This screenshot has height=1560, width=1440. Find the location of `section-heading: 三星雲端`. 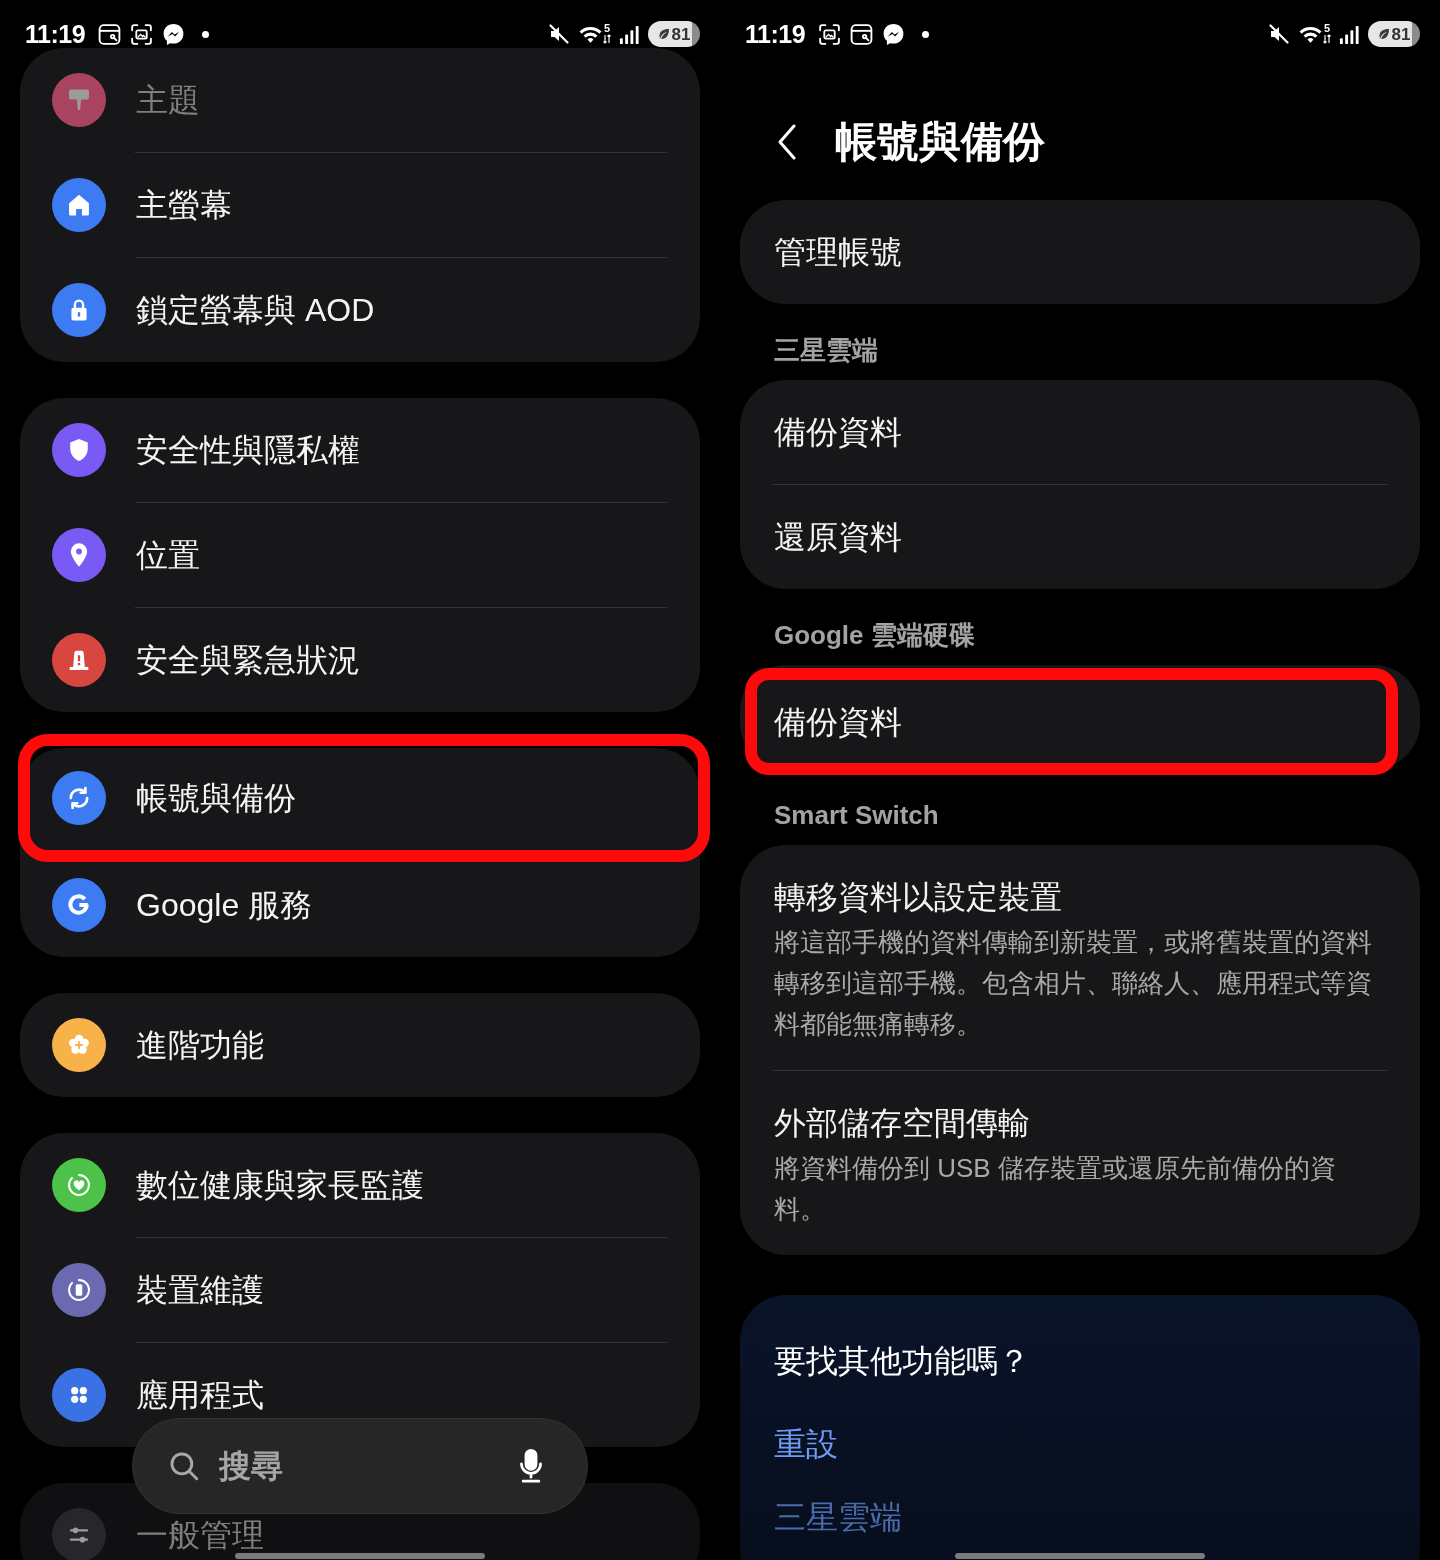

section-heading: 三星雲端 is located at coordinates (826, 350).